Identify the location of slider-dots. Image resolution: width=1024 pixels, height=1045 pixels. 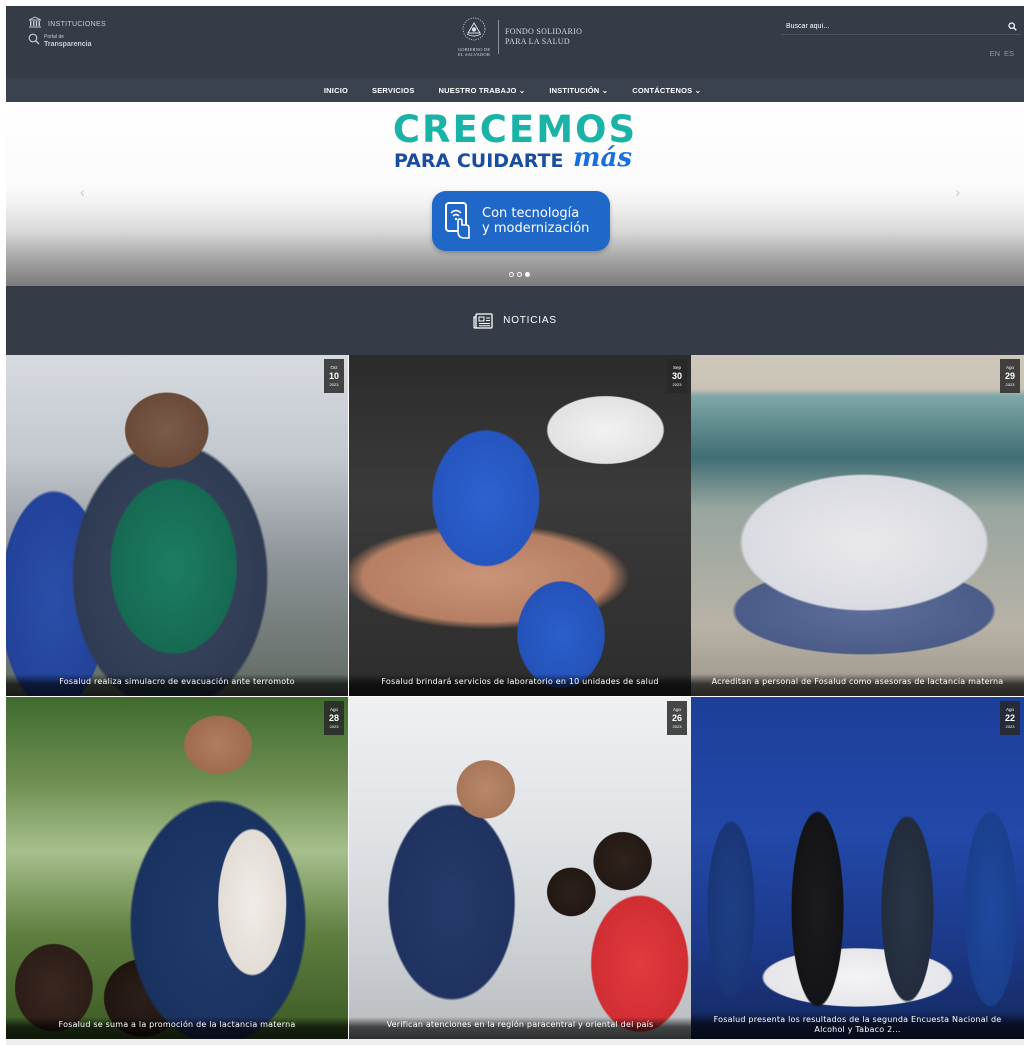
(519, 274).